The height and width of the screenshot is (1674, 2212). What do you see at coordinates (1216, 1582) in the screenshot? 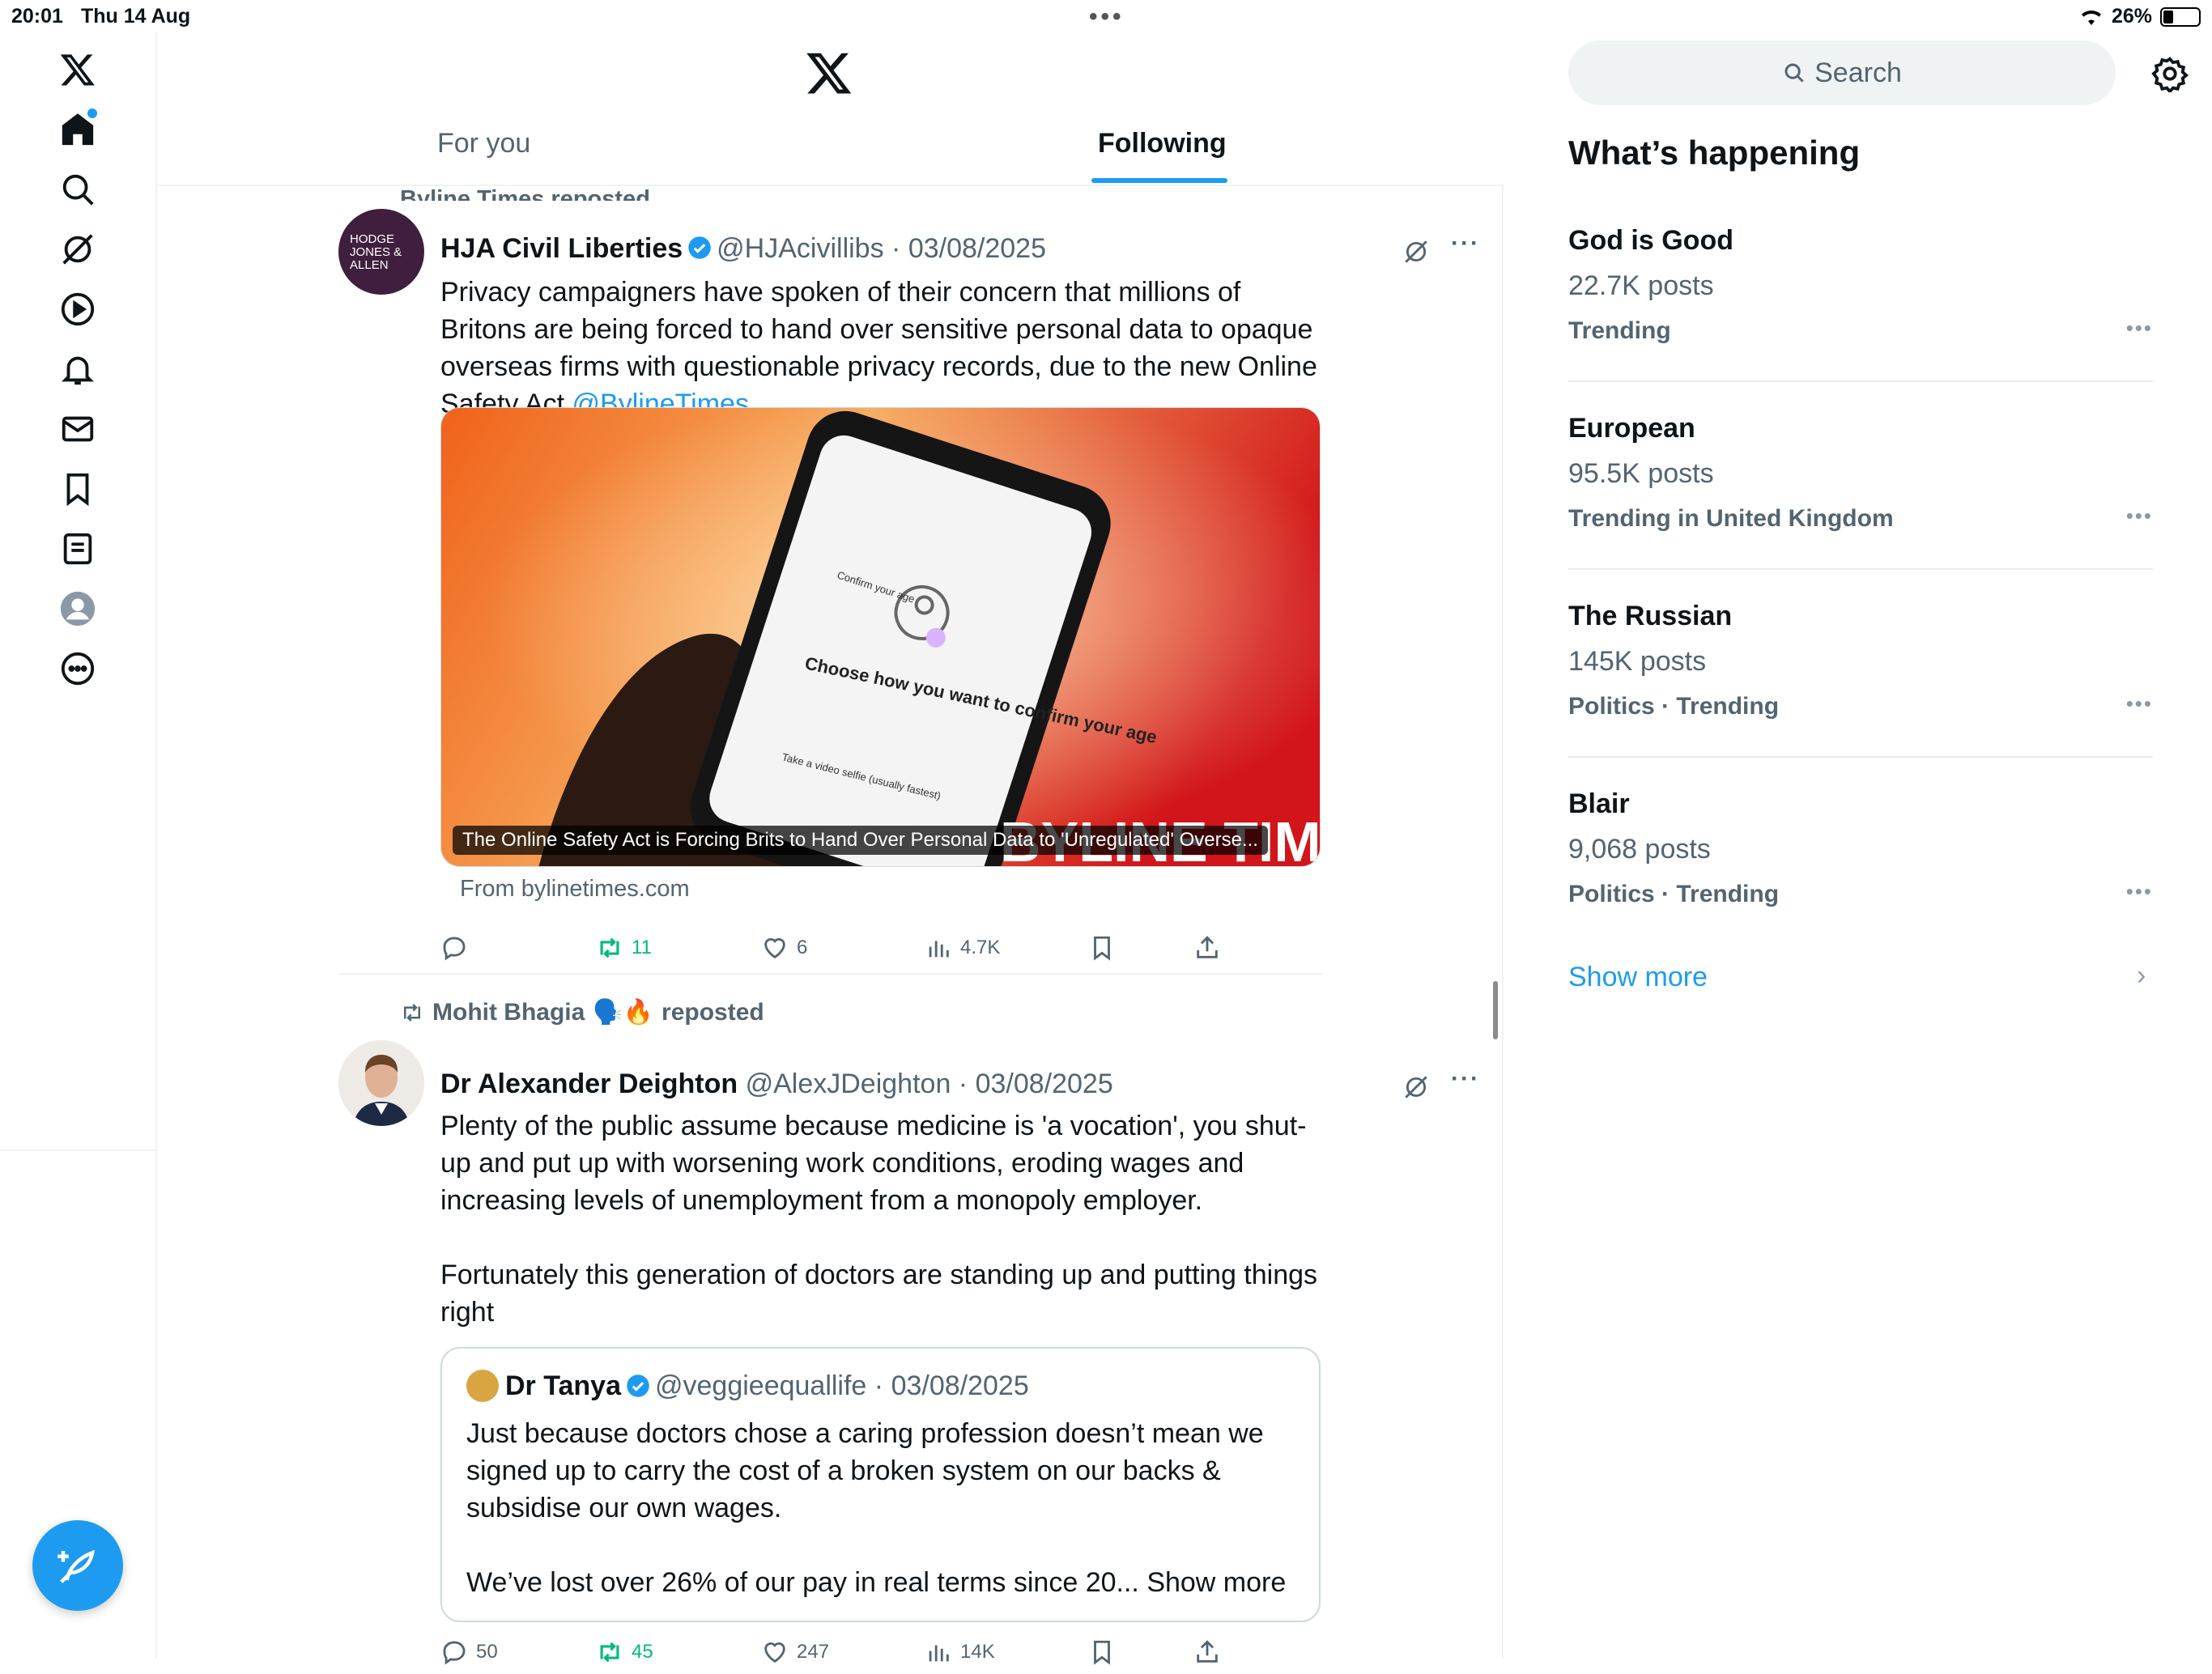
I see `quote-show-more-link: Show more` at bounding box center [1216, 1582].